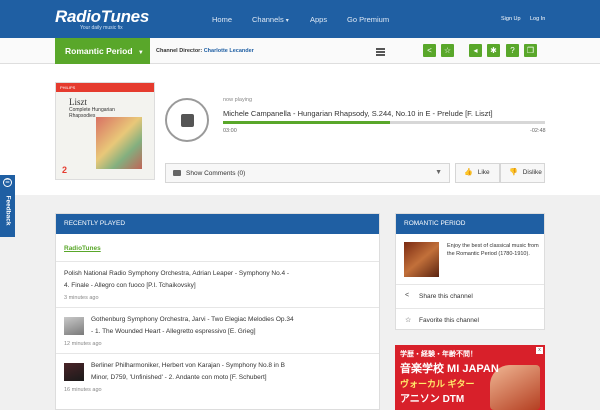 This screenshot has width=600, height=410. I want to click on comments-label: Show Comments (0), so click(216, 173).